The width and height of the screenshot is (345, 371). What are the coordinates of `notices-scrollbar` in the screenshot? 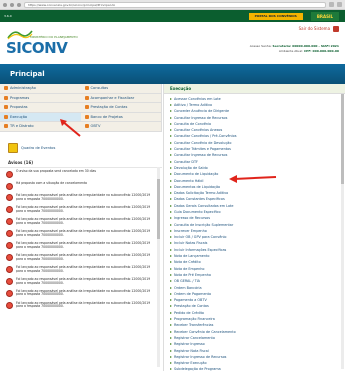 It's located at (158, 267).